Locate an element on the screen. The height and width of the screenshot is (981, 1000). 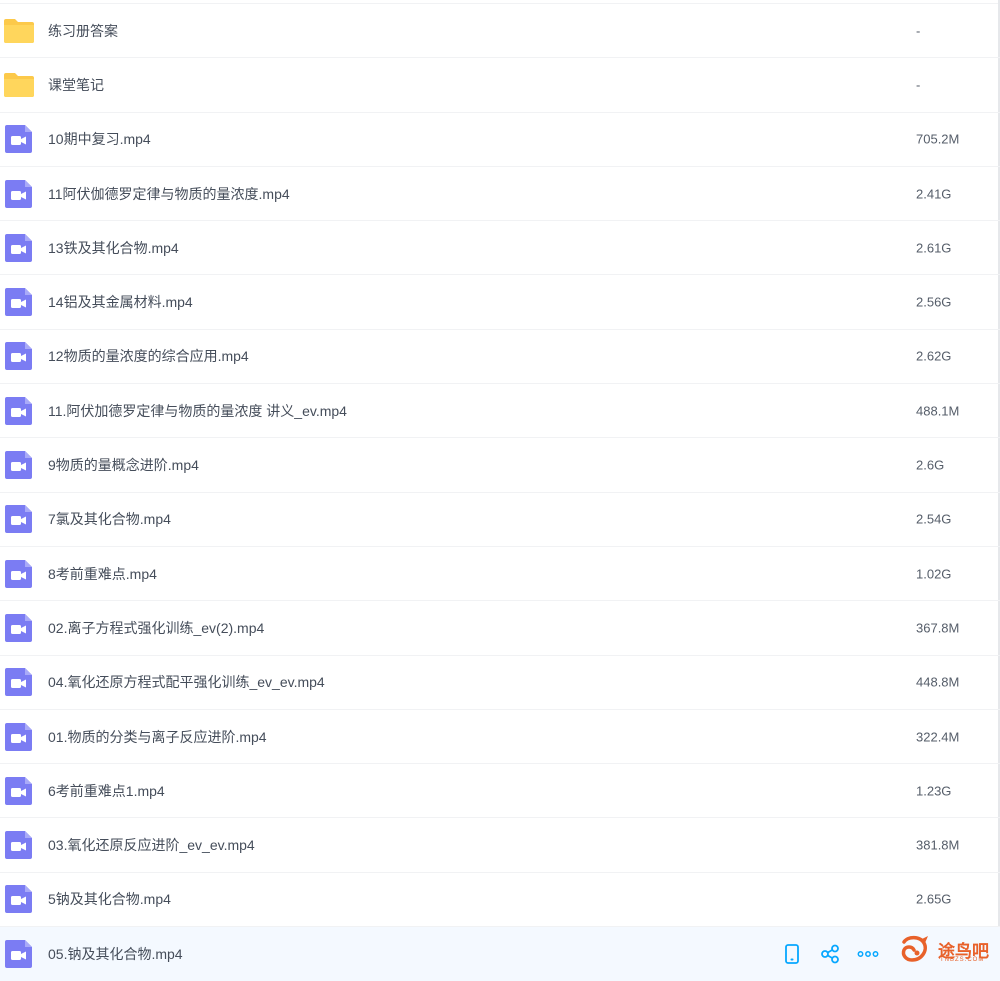
folder-row: 练习册答案 - is located at coordinates (500, 31).